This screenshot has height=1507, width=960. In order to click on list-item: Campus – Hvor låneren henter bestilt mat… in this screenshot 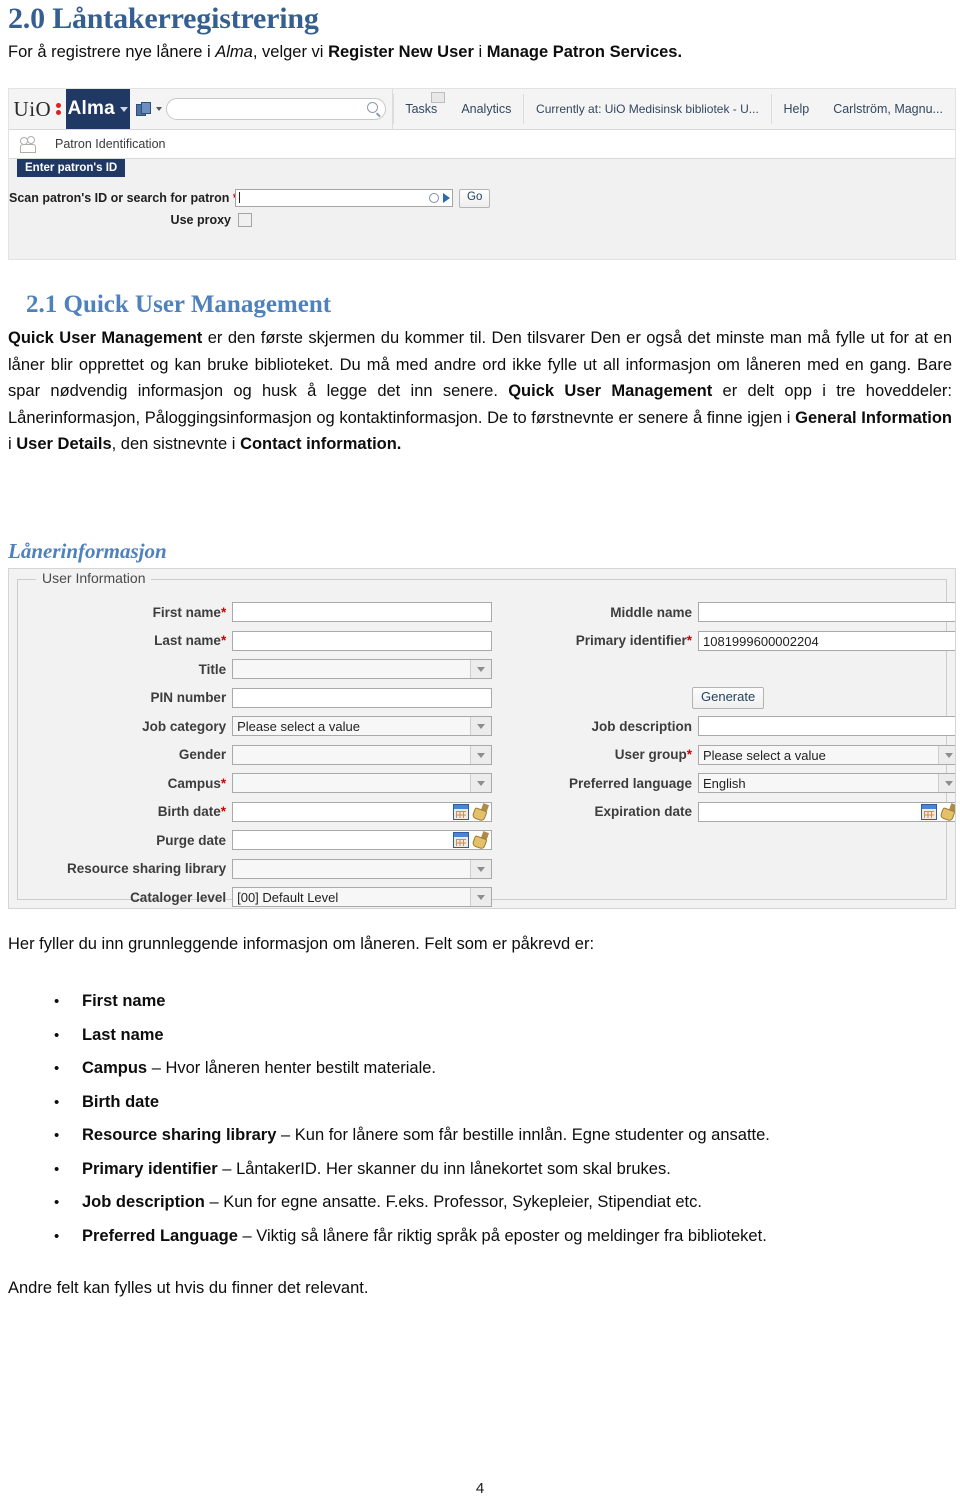, I will do `click(500, 1069)`.